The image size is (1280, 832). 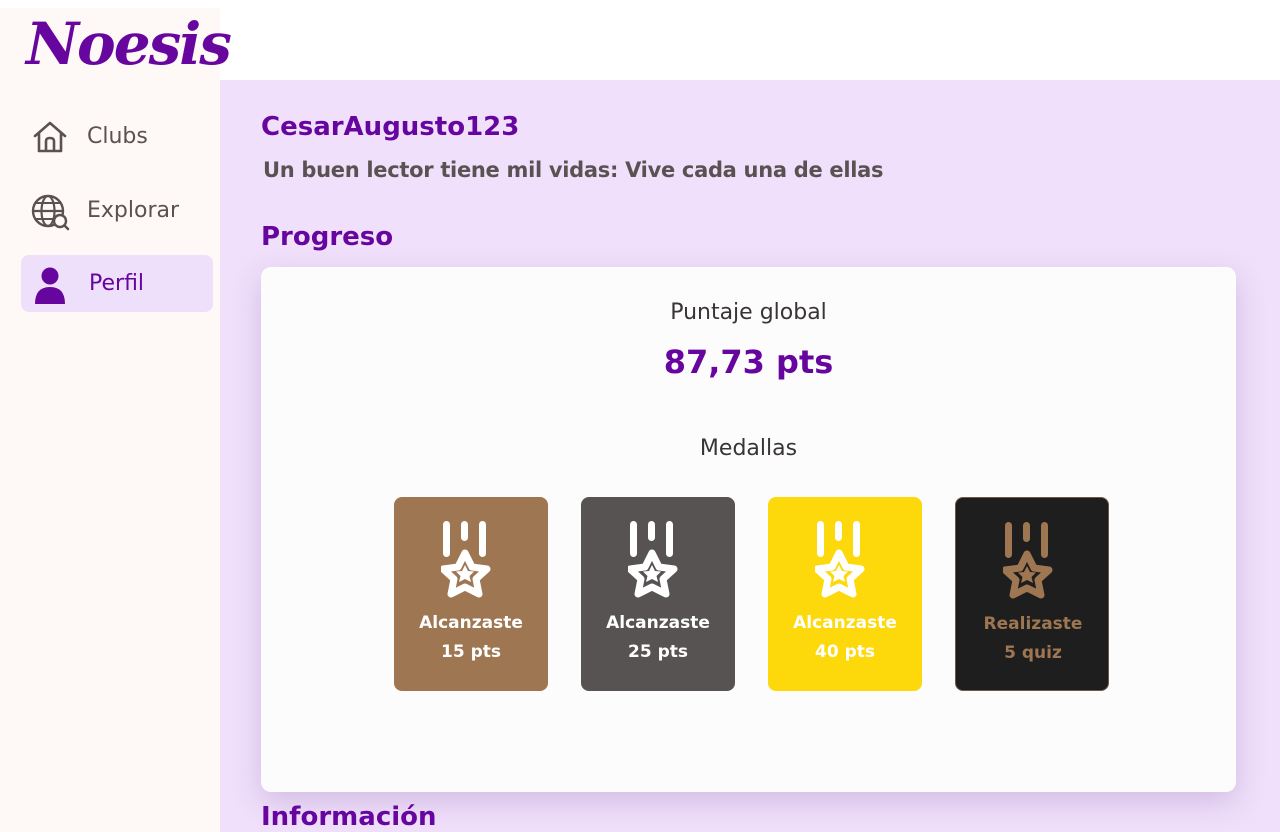 I want to click on globe-search-icon, so click(x=50, y=212).